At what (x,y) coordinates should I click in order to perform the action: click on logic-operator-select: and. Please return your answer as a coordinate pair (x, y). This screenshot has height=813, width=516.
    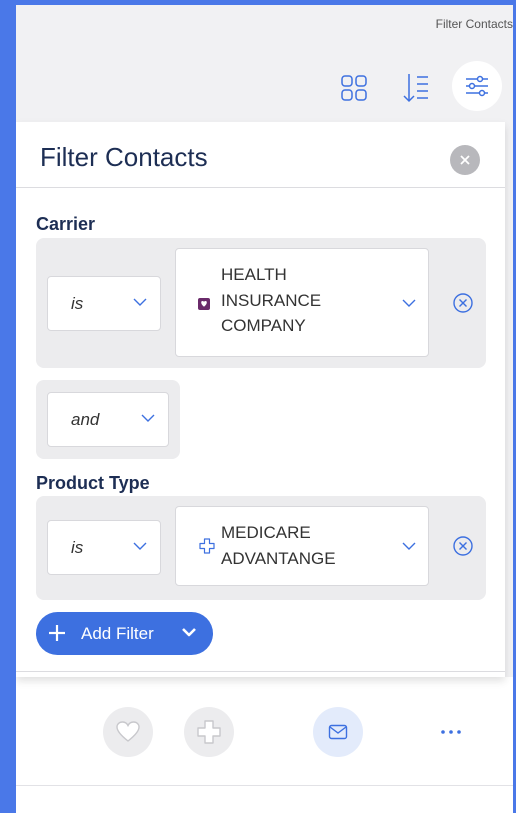
    Looking at the image, I should click on (108, 419).